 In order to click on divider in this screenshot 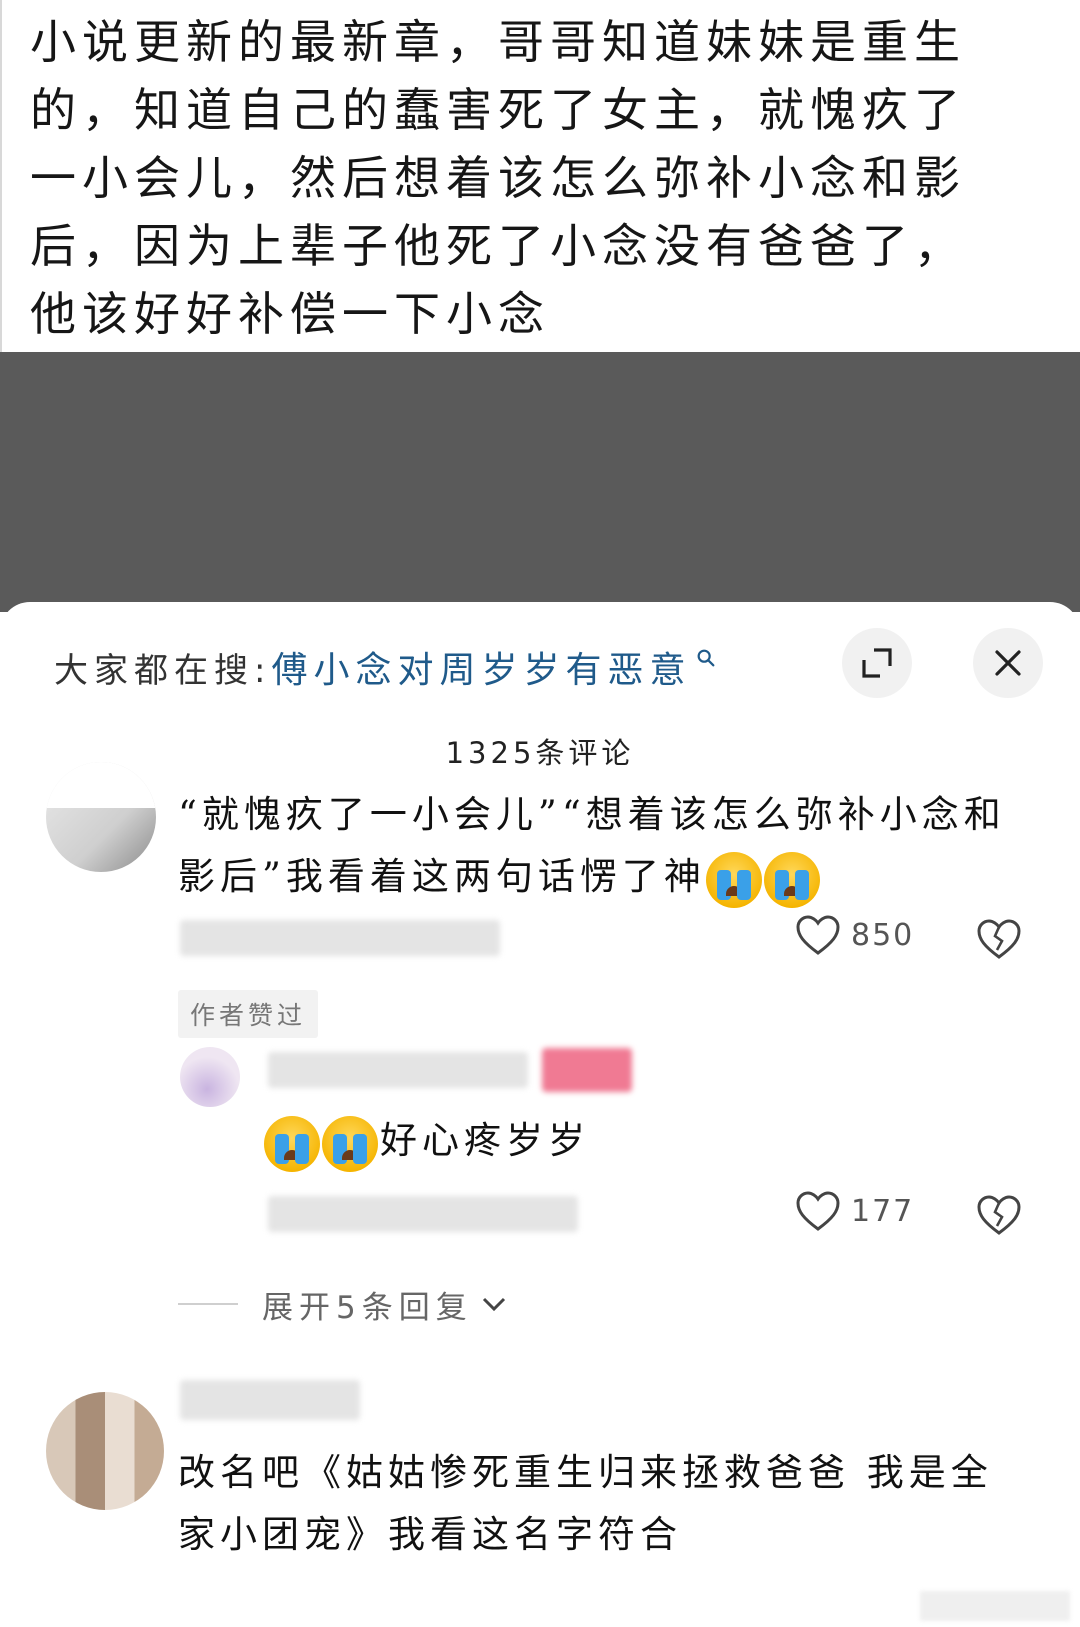, I will do `click(208, 1304)`.